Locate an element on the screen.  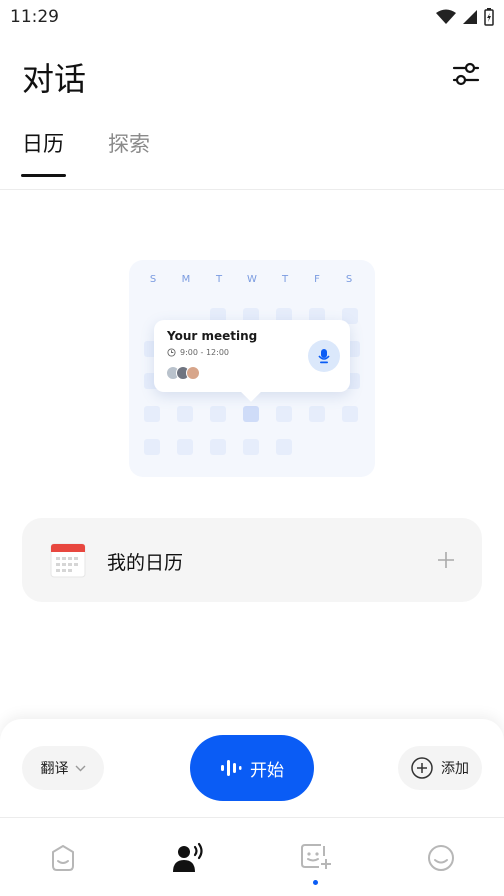
tab-explore: 探索 is located at coordinates (129, 143).